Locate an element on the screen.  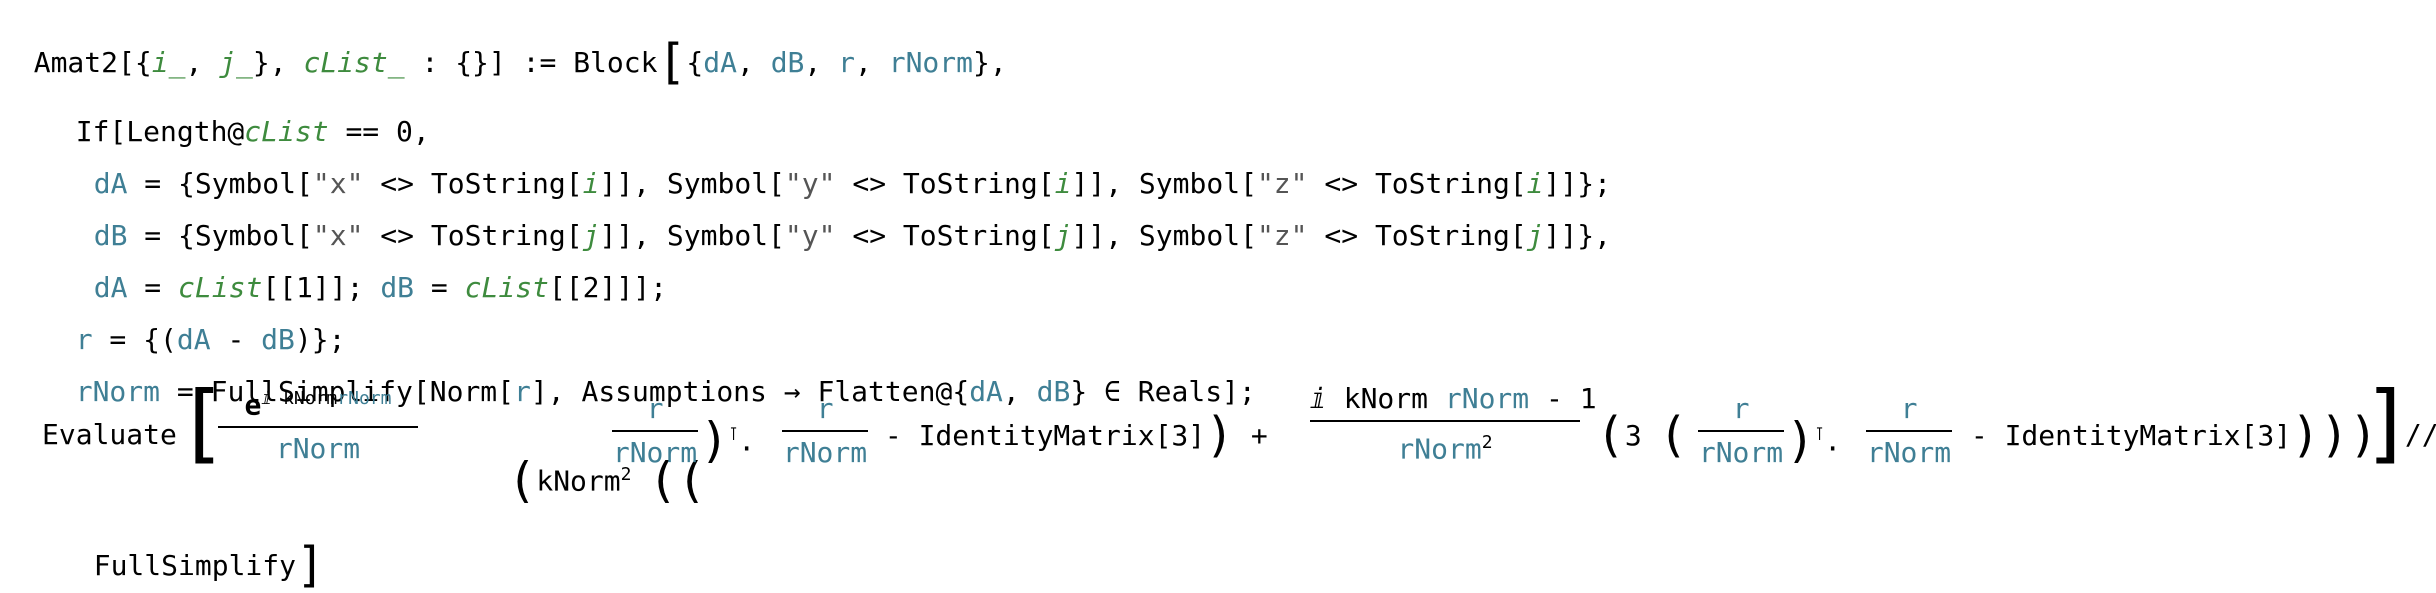
code-text: [[2]]]; is located at coordinates (607, 287).